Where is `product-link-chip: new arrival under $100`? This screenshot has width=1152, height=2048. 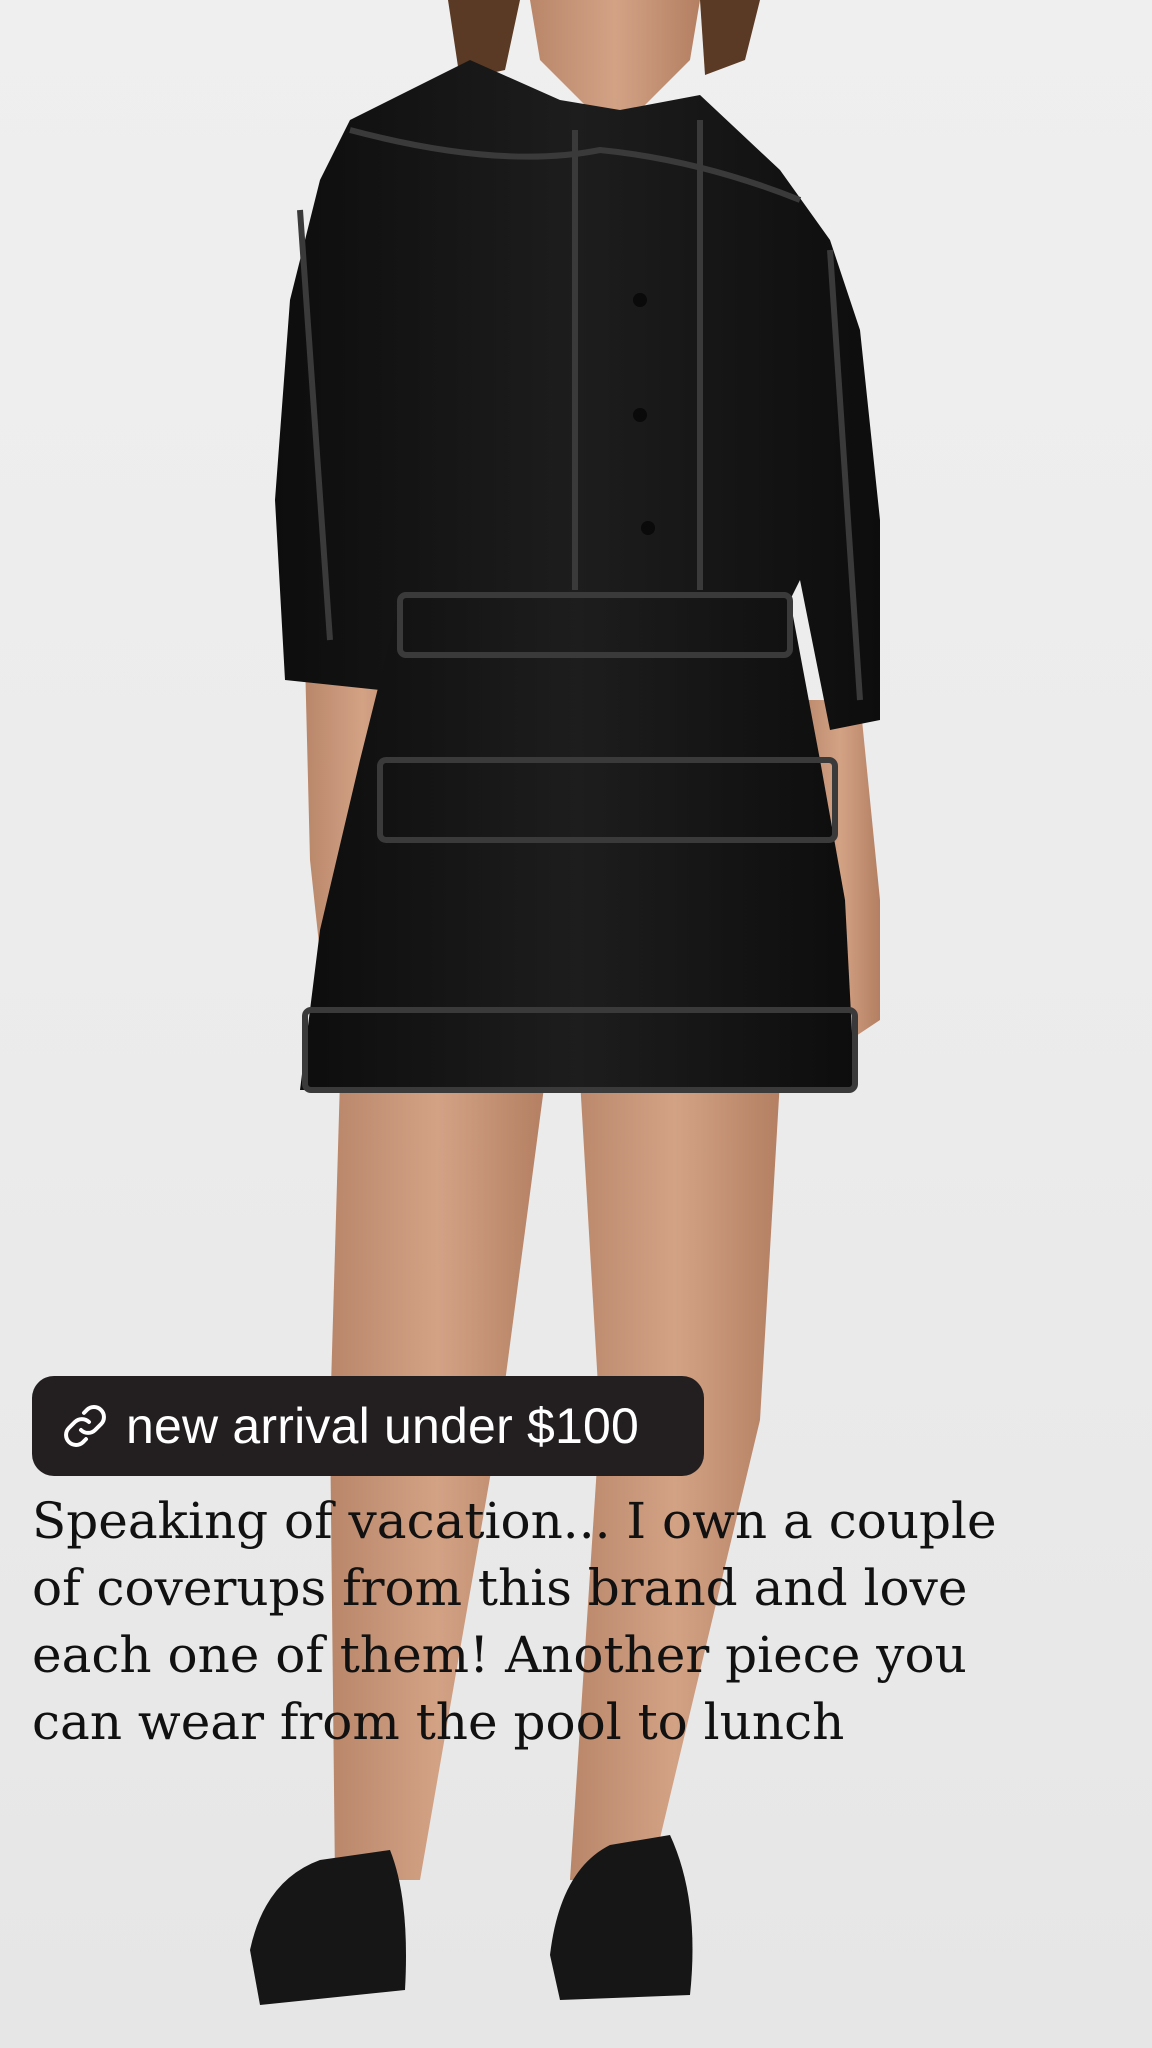
product-link-chip: new arrival under $100 is located at coordinates (368, 1426).